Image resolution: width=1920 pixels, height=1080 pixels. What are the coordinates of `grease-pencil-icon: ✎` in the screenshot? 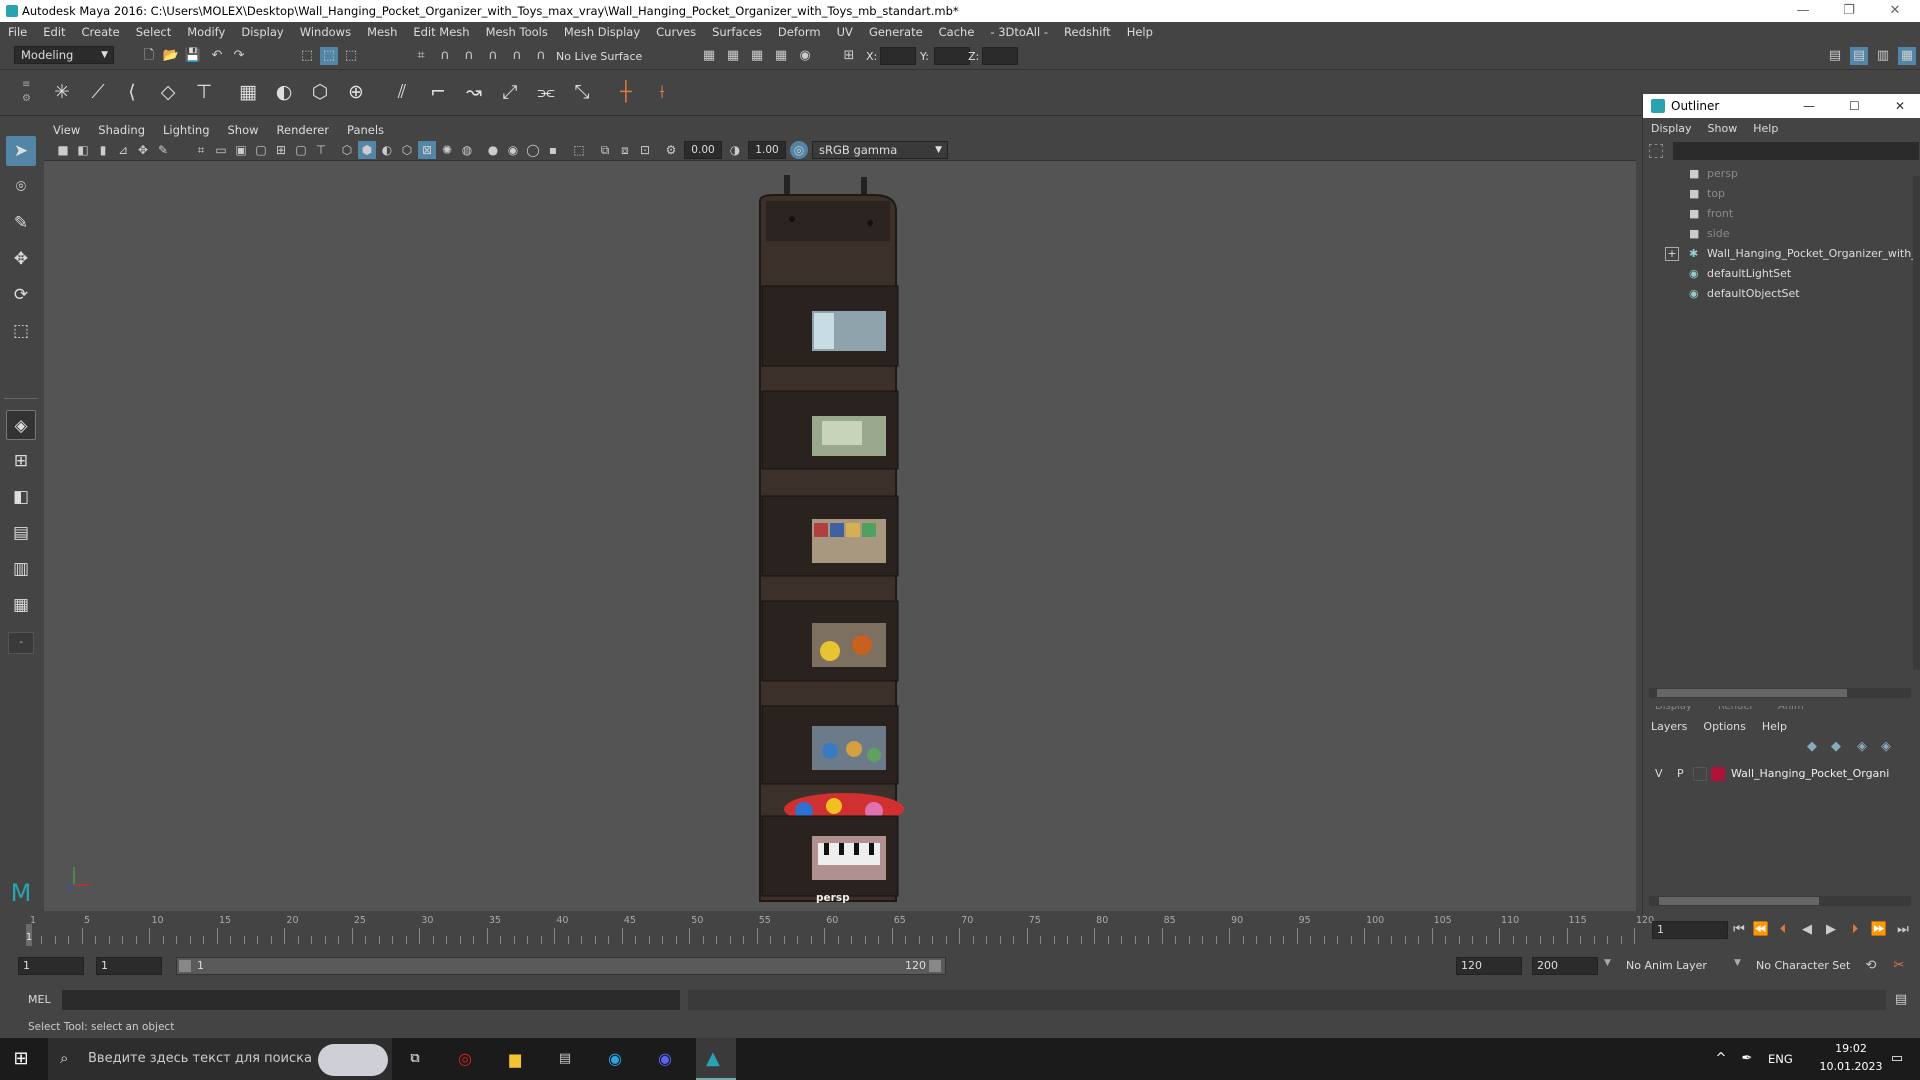 It's located at (163, 150).